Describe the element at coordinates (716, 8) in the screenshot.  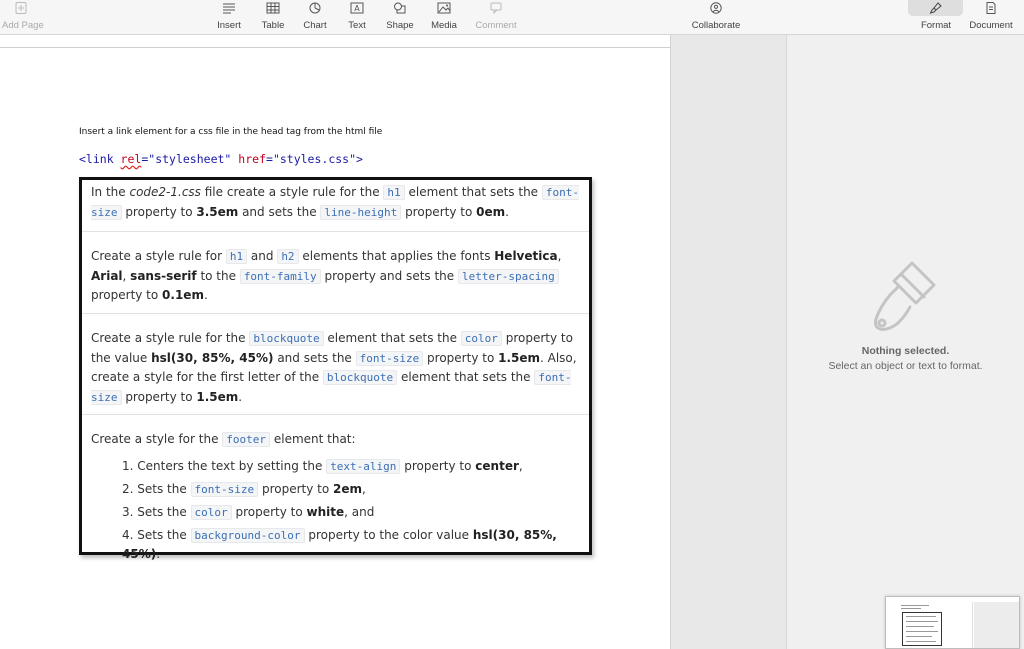
I see `collaborate-person-icon` at that location.